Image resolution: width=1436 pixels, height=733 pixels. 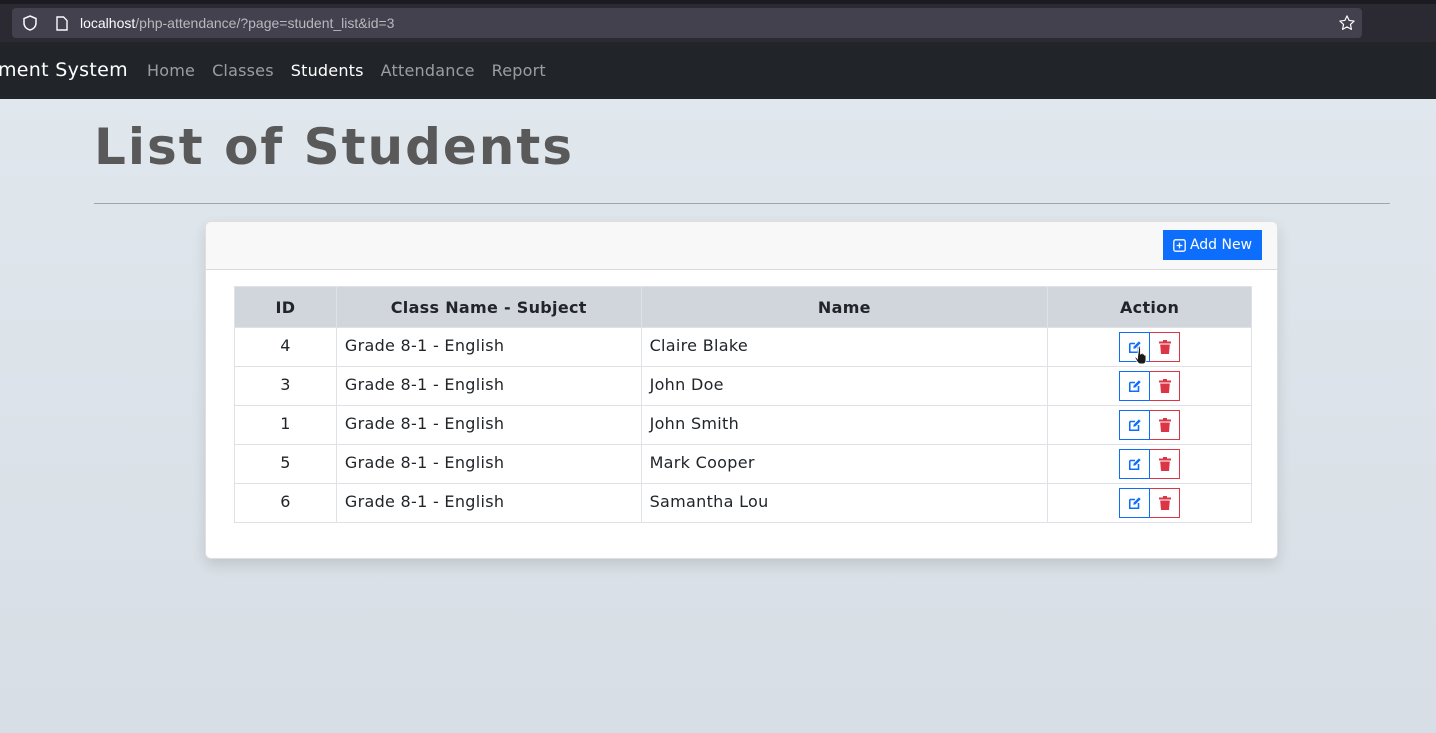 What do you see at coordinates (285, 386) in the screenshot?
I see `cell-id: 3` at bounding box center [285, 386].